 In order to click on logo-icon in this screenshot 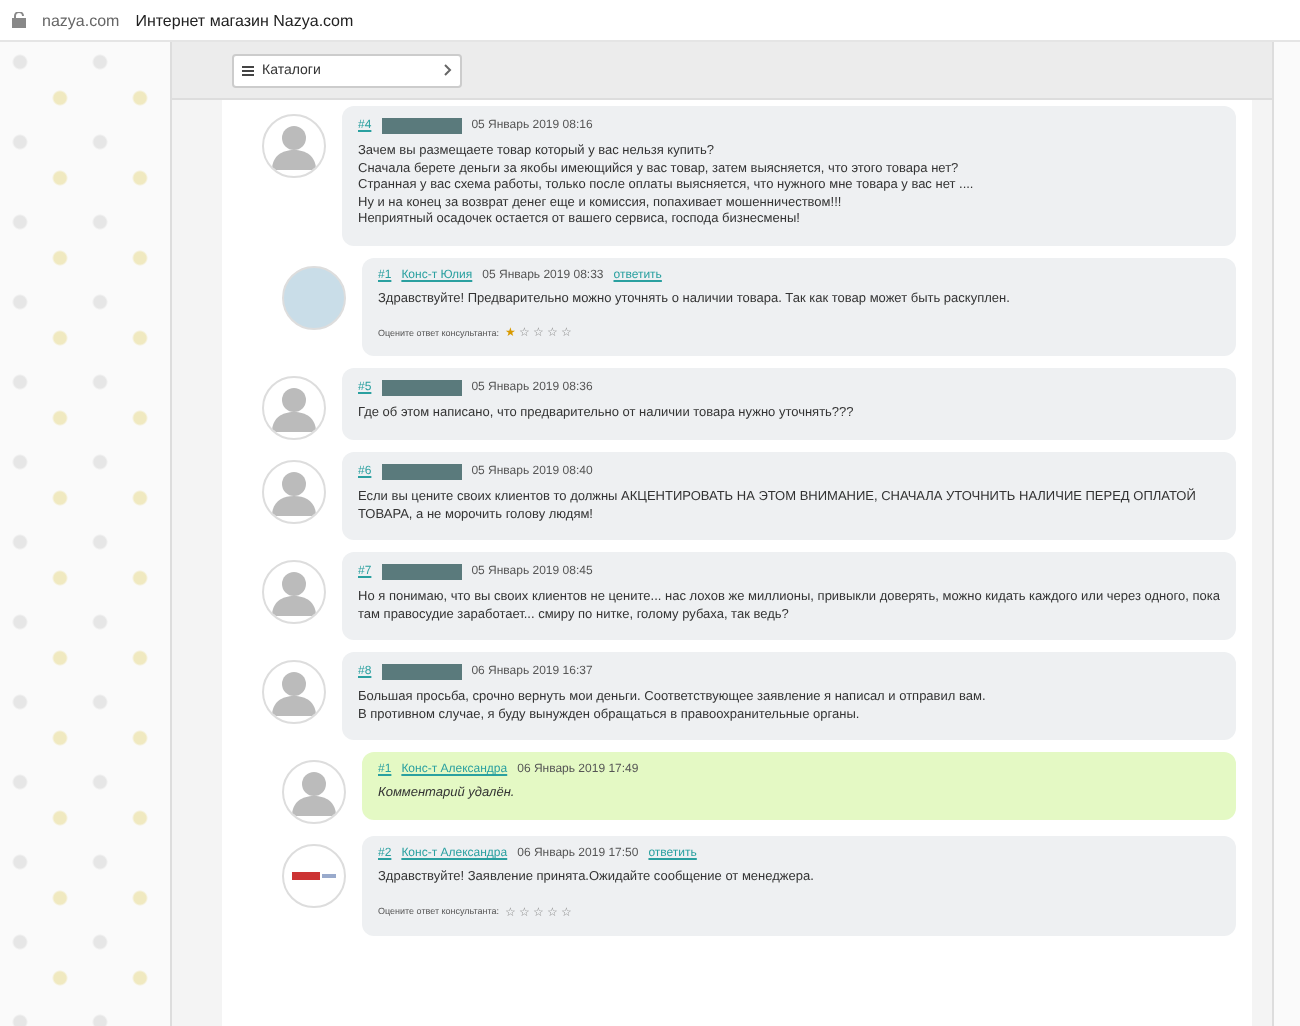, I will do `click(314, 876)`.